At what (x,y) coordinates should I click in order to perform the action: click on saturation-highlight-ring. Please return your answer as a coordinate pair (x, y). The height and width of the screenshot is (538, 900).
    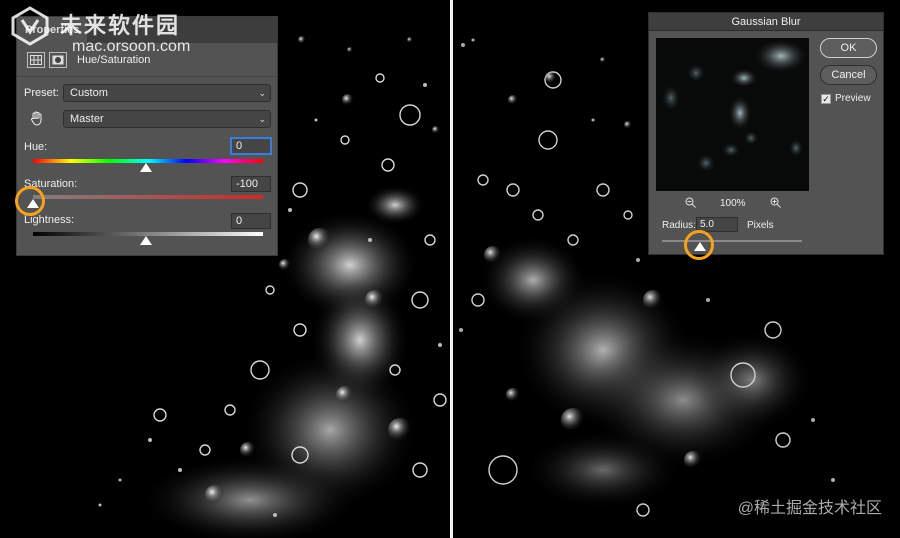
    Looking at the image, I should click on (30, 201).